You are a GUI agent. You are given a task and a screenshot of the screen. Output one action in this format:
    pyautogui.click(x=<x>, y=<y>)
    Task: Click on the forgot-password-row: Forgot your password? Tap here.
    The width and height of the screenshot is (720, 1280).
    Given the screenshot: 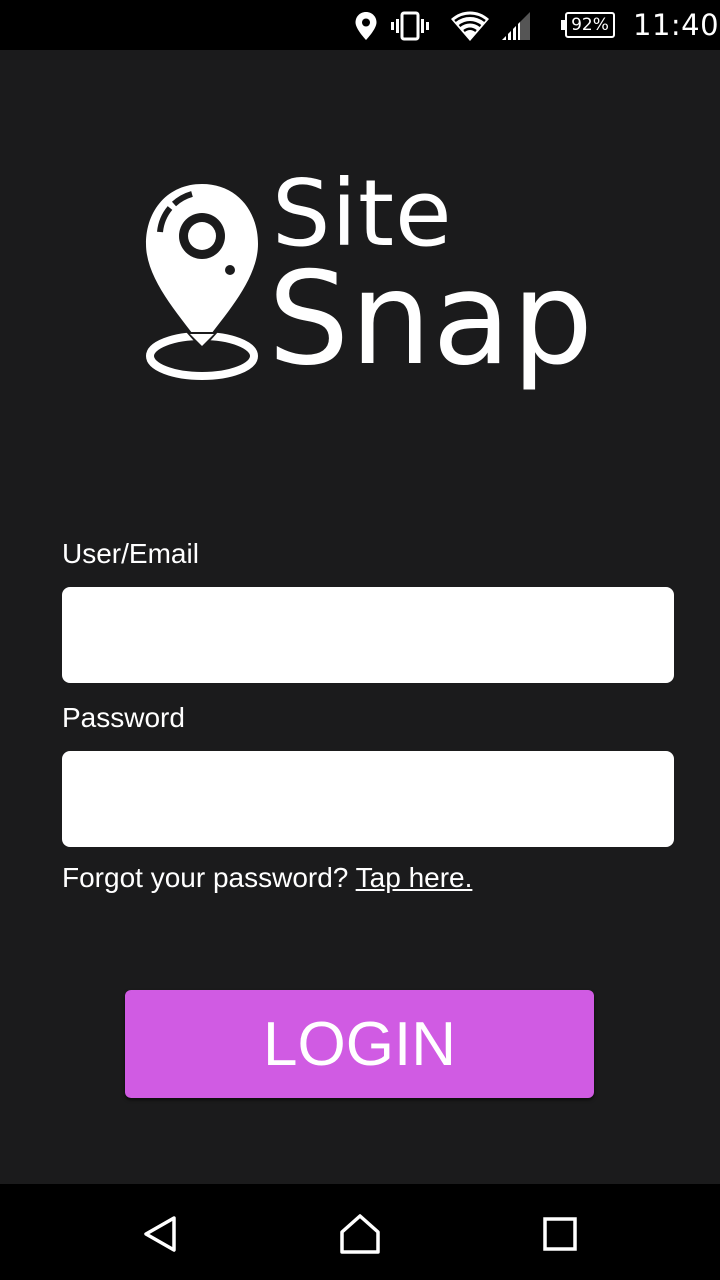 What is the action you would take?
    pyautogui.click(x=267, y=878)
    